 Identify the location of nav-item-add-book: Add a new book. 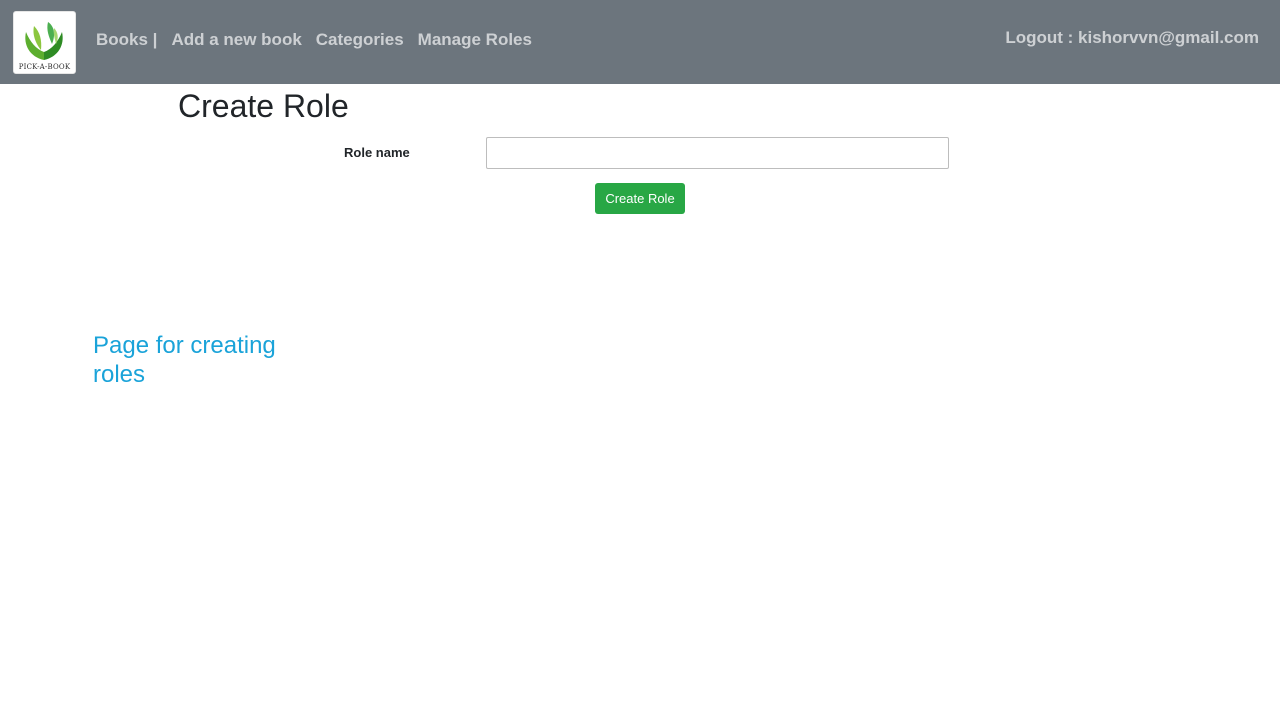
(236, 40).